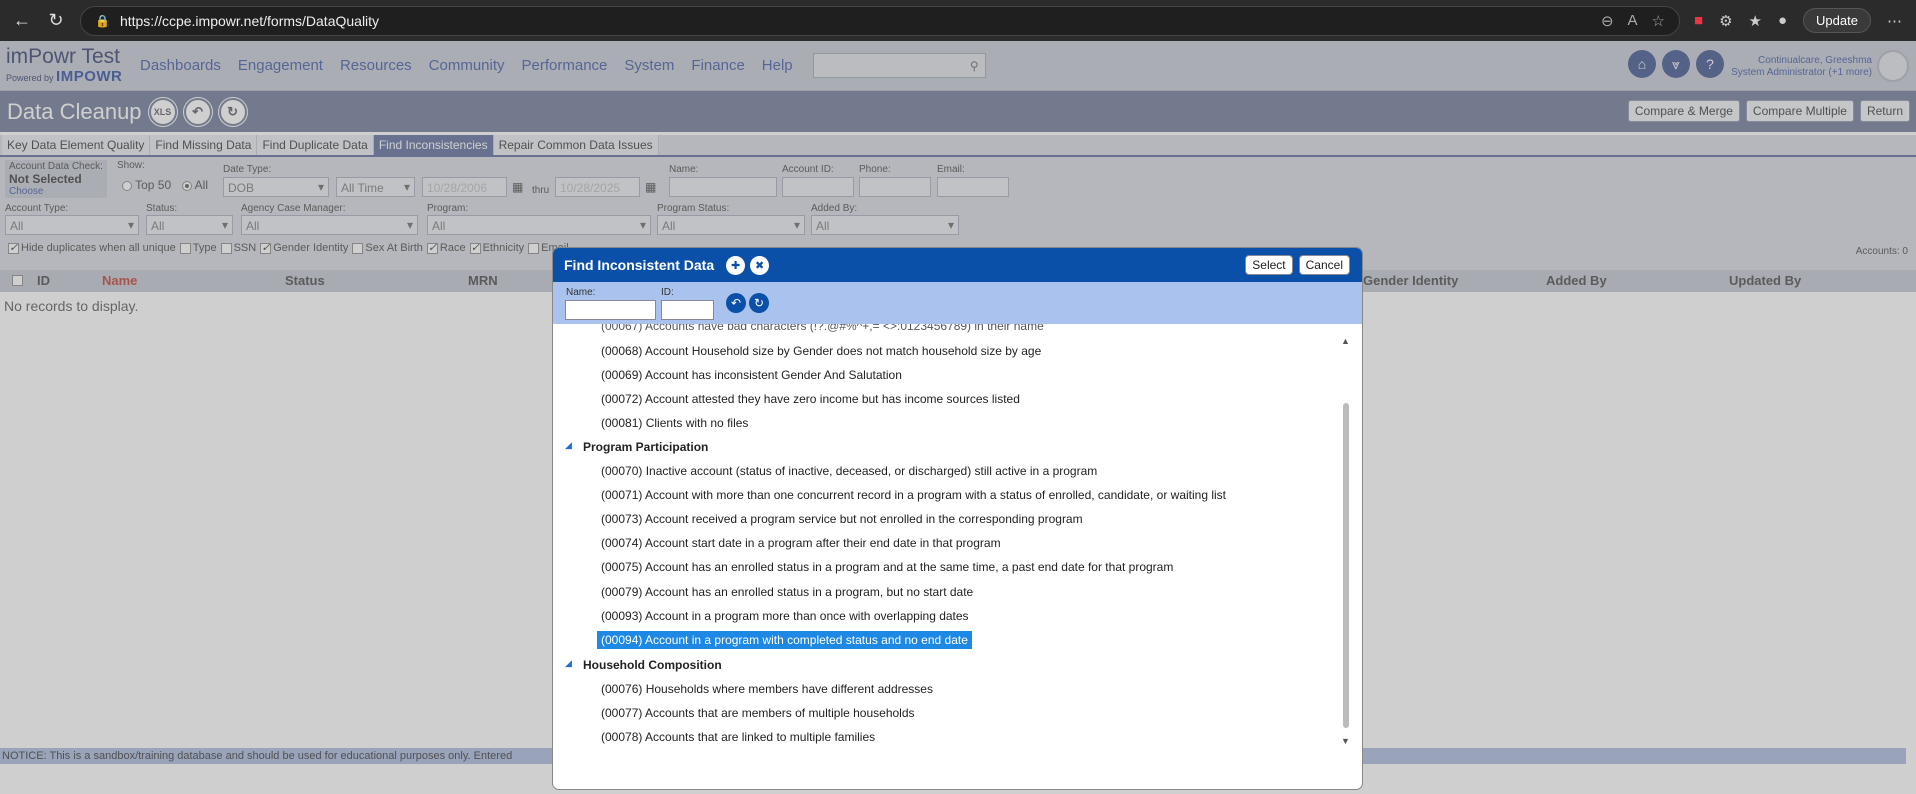  Describe the element at coordinates (56, 21) in the screenshot. I see `refresh-icon: ↻` at that location.